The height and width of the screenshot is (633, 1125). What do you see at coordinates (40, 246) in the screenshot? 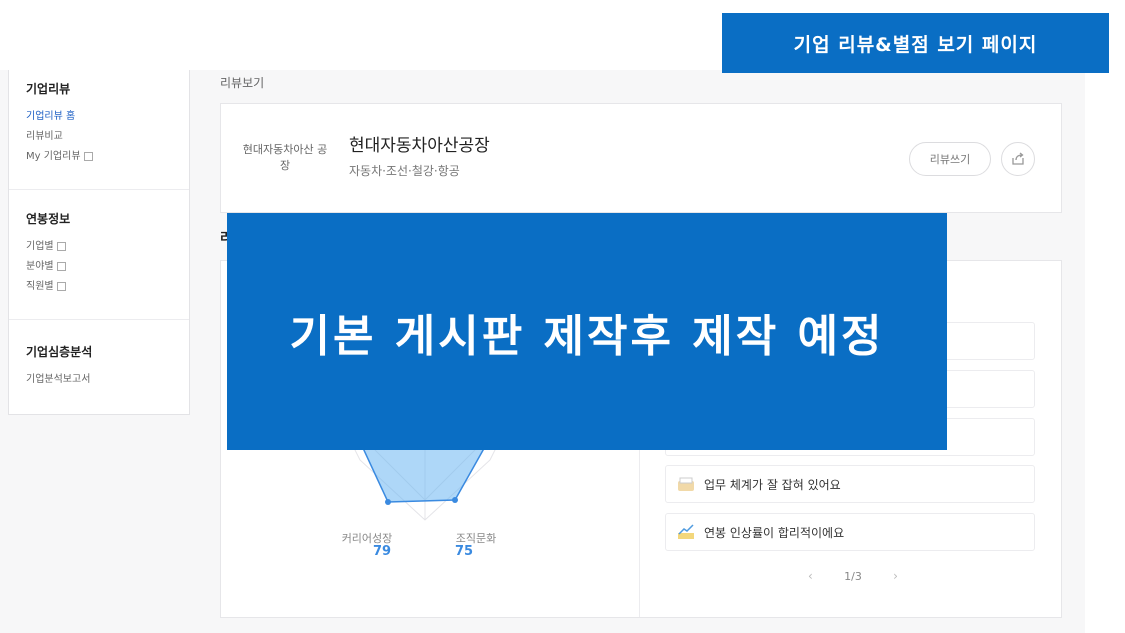
I see `sidebar-item-label: 기업별` at bounding box center [40, 246].